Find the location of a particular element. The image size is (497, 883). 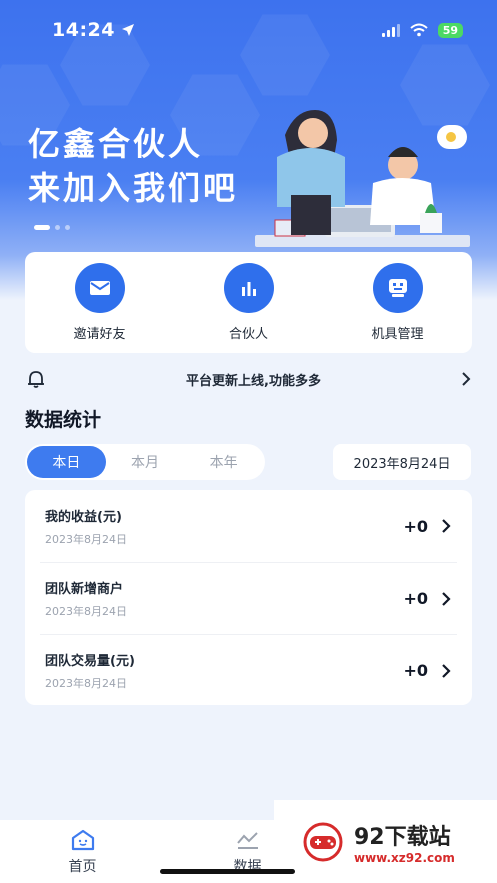

date-picker: 2023年8月24日 is located at coordinates (402, 462).